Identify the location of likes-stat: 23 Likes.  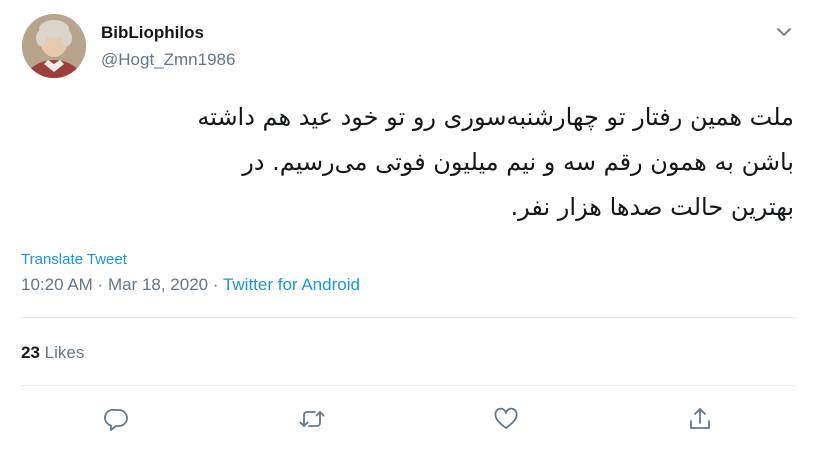
(52, 353).